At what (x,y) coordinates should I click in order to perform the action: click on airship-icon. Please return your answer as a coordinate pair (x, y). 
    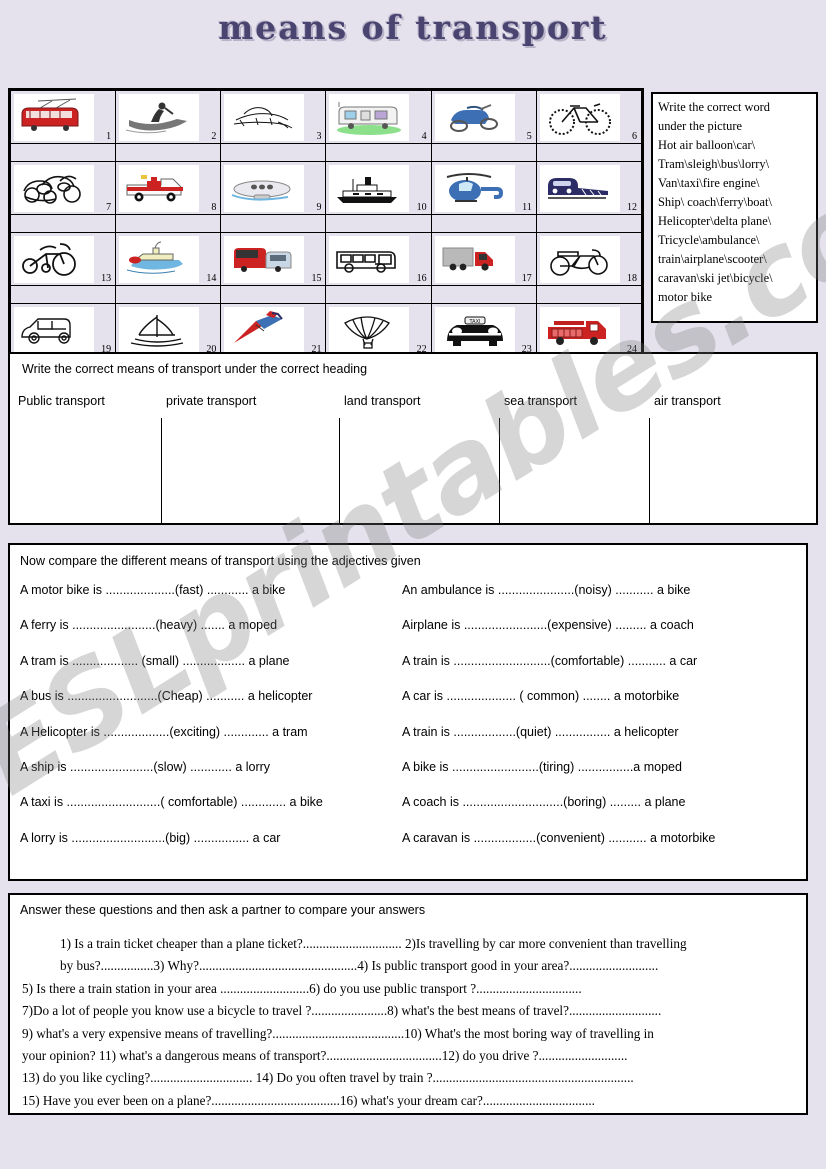
    Looking at the image, I should click on (264, 188).